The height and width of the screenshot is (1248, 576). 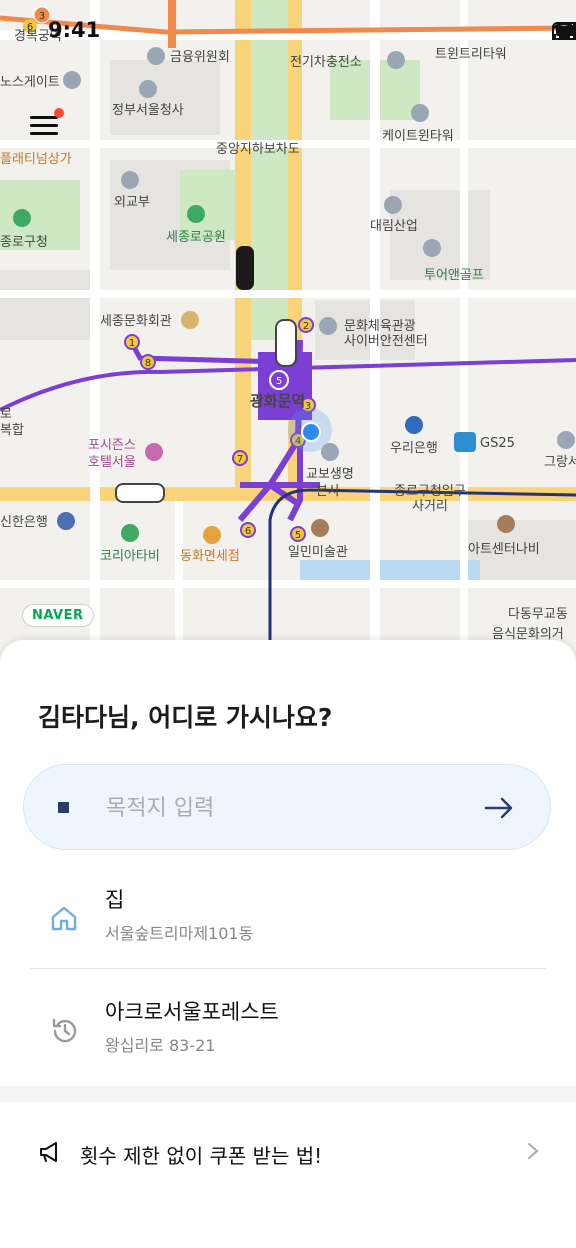 I want to click on greeting-title: 김타다님, 어디로 가시나요?, so click(x=185, y=717).